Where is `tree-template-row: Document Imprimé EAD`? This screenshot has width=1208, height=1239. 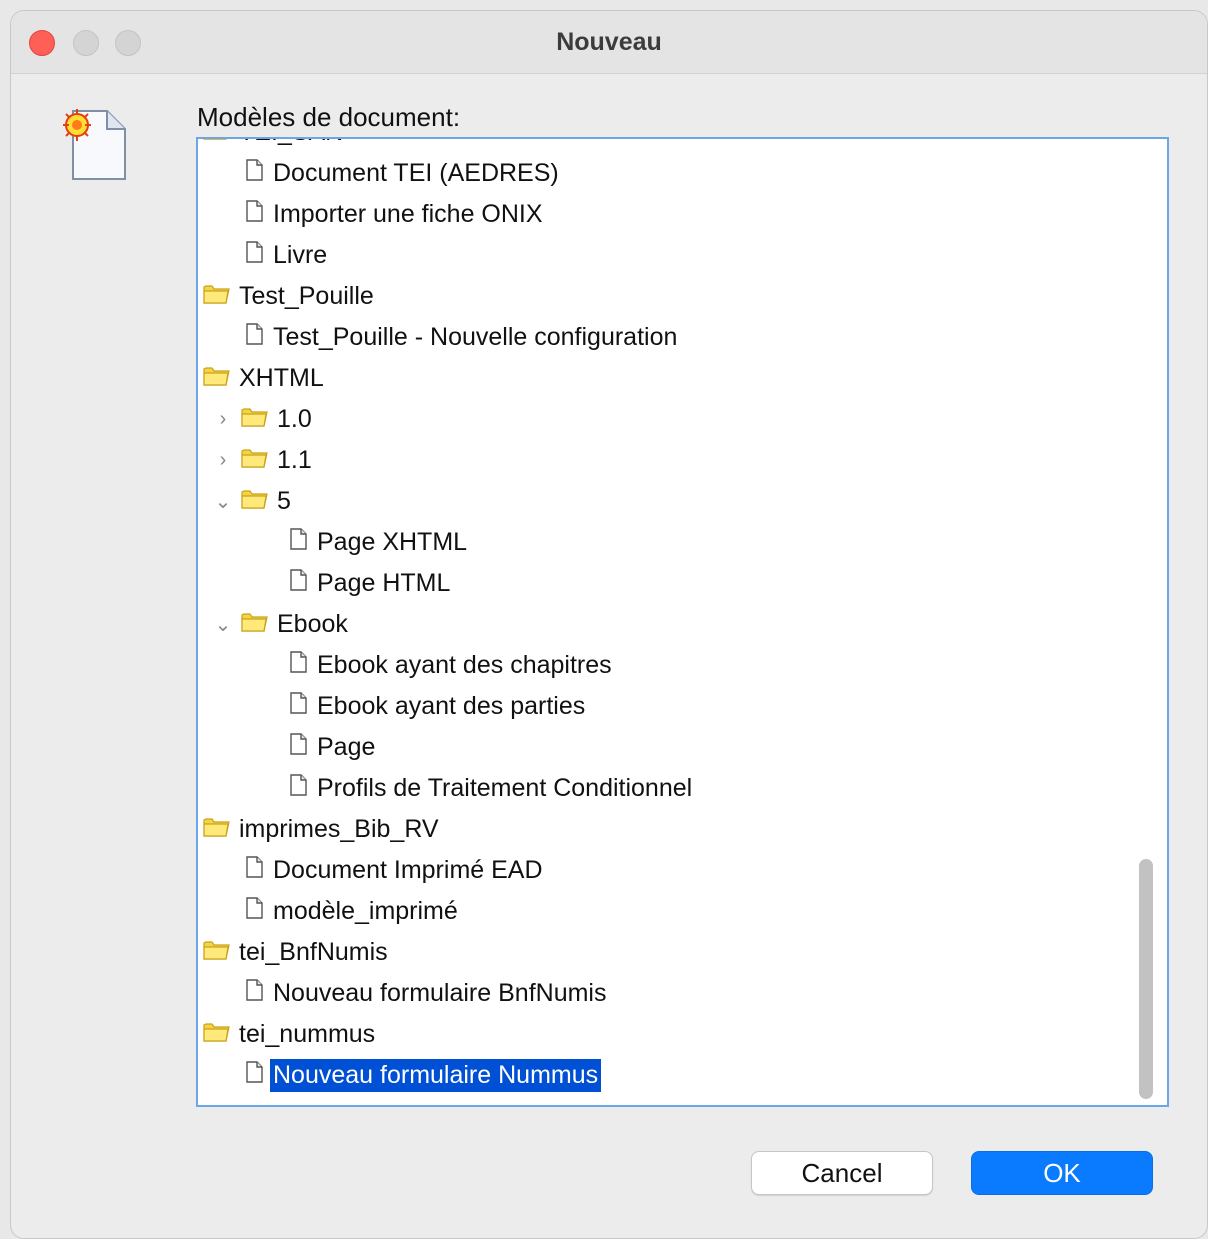
tree-template-row: Document Imprimé EAD is located at coordinates (682, 870).